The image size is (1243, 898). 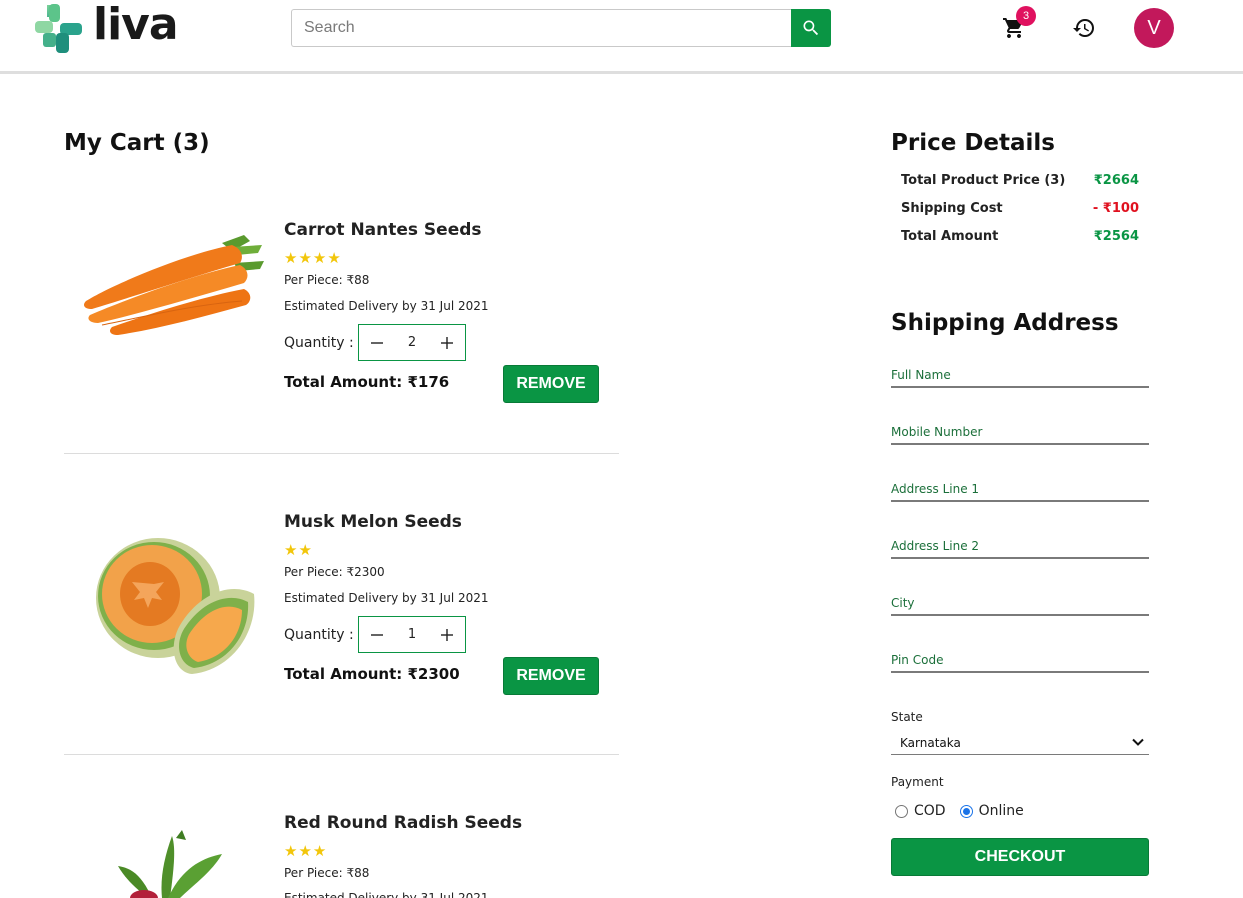 I want to click on payment-label: Payment, so click(x=917, y=782).